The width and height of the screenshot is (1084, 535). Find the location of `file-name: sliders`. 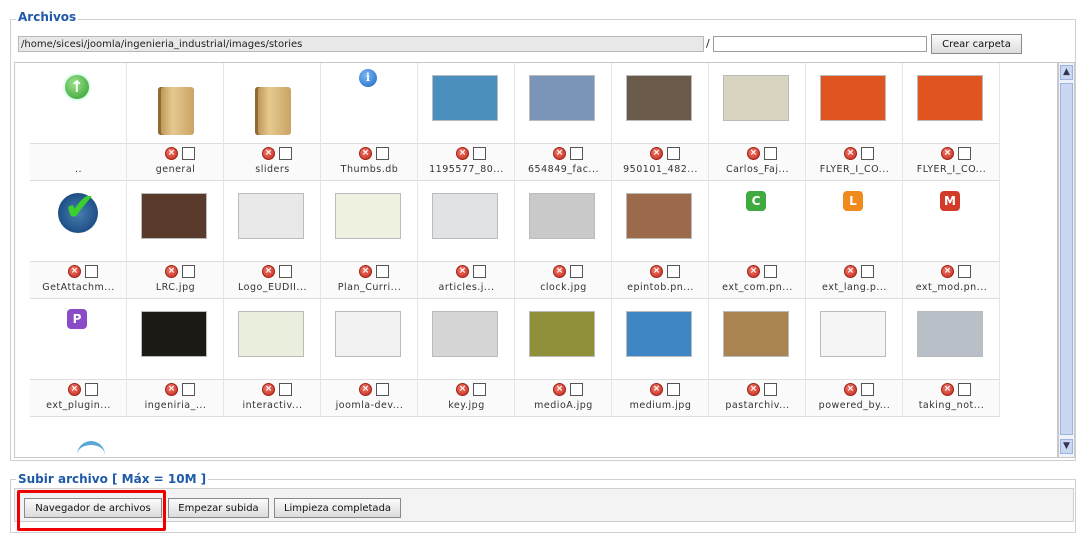

file-name: sliders is located at coordinates (272, 169).